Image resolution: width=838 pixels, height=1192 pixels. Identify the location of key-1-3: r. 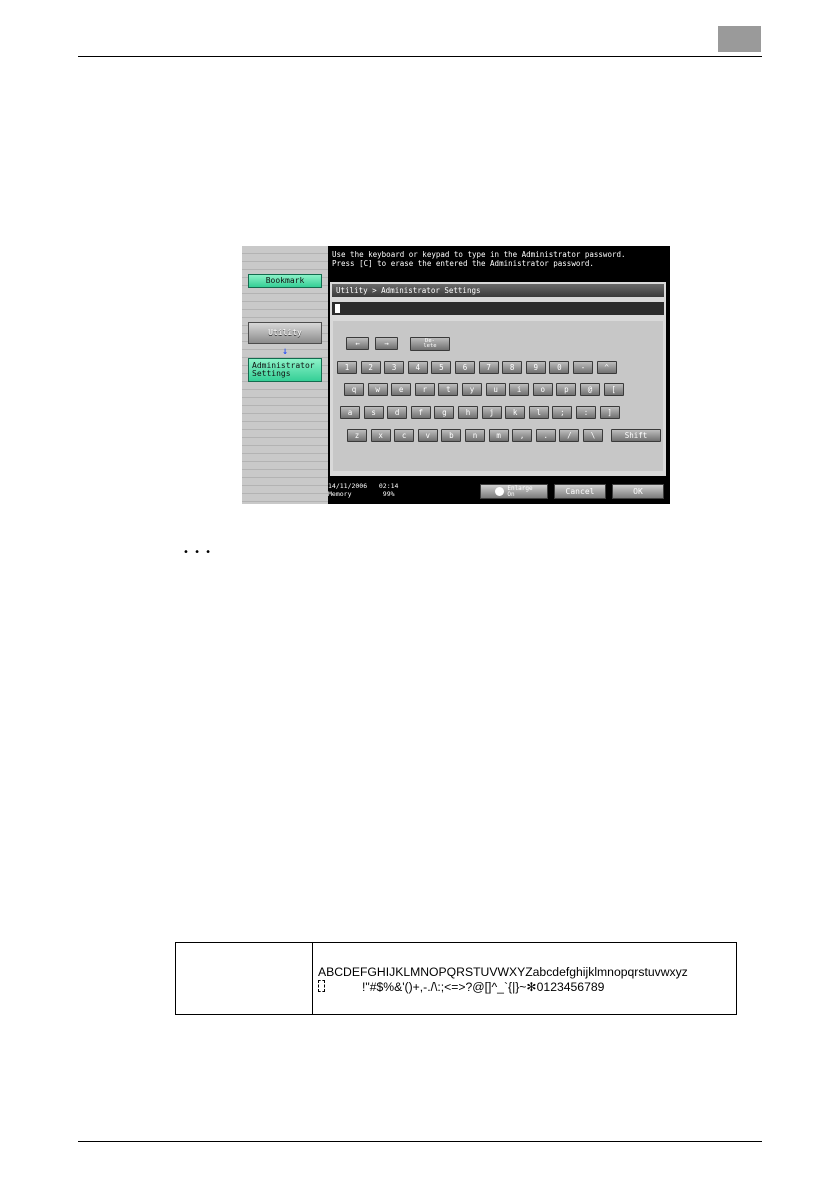
(424, 389).